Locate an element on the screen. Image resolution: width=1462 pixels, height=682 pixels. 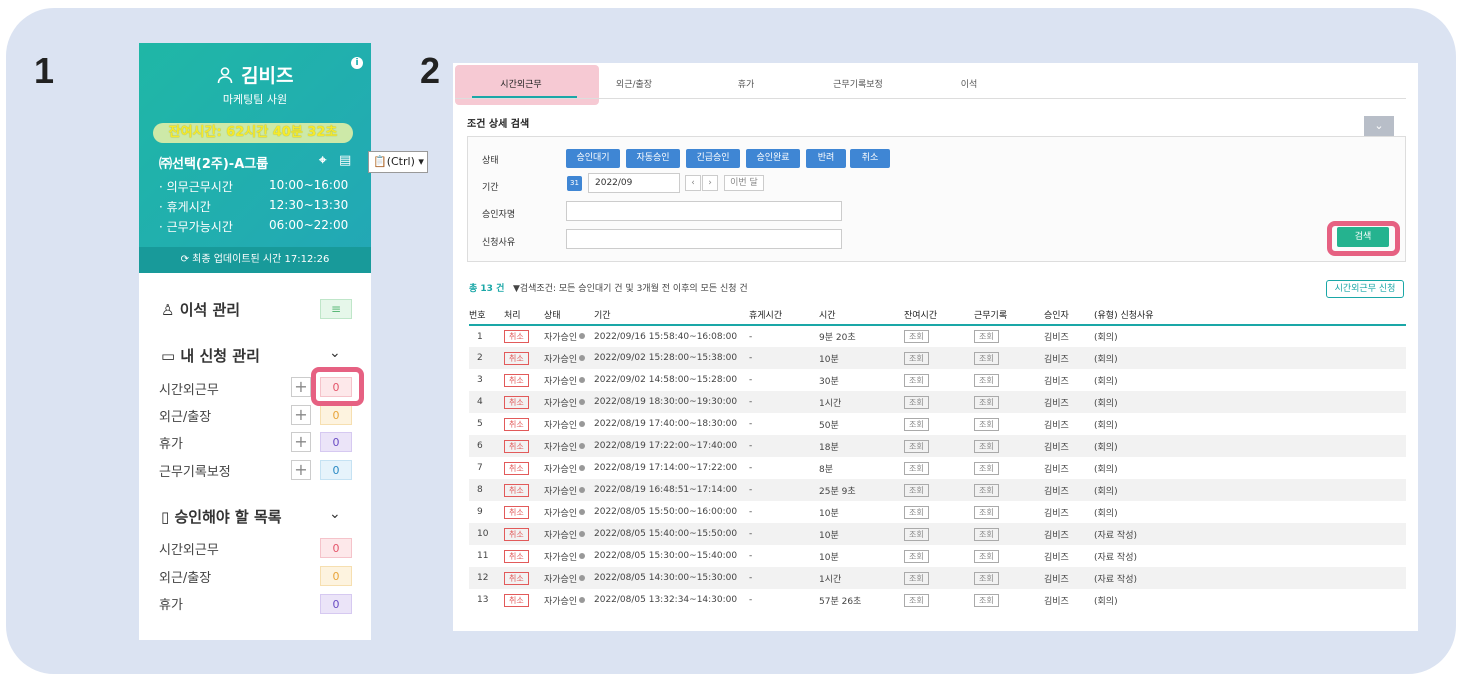
tab-vacation: 휴가 is located at coordinates (746, 83).